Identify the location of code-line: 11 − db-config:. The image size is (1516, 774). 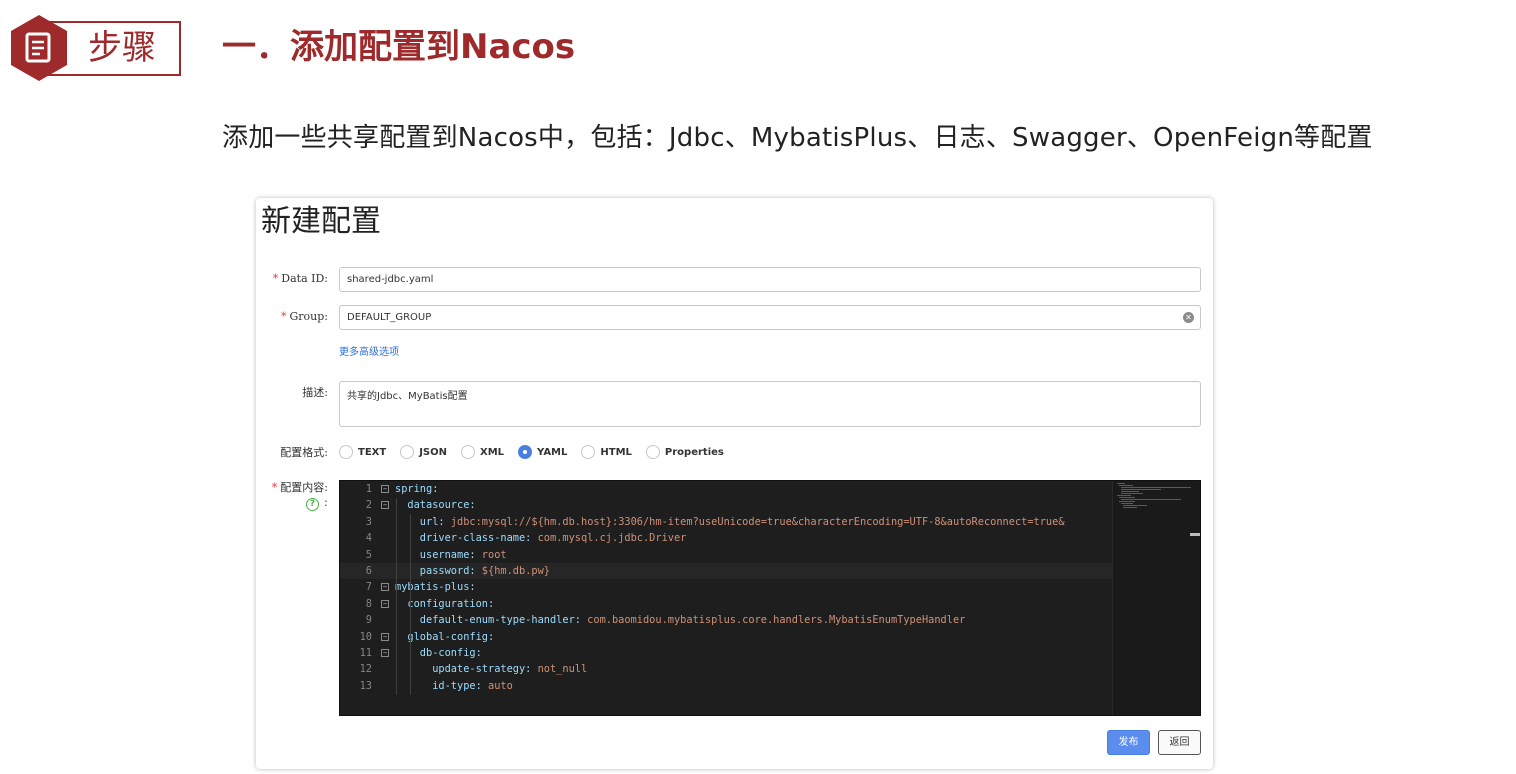
(727, 653).